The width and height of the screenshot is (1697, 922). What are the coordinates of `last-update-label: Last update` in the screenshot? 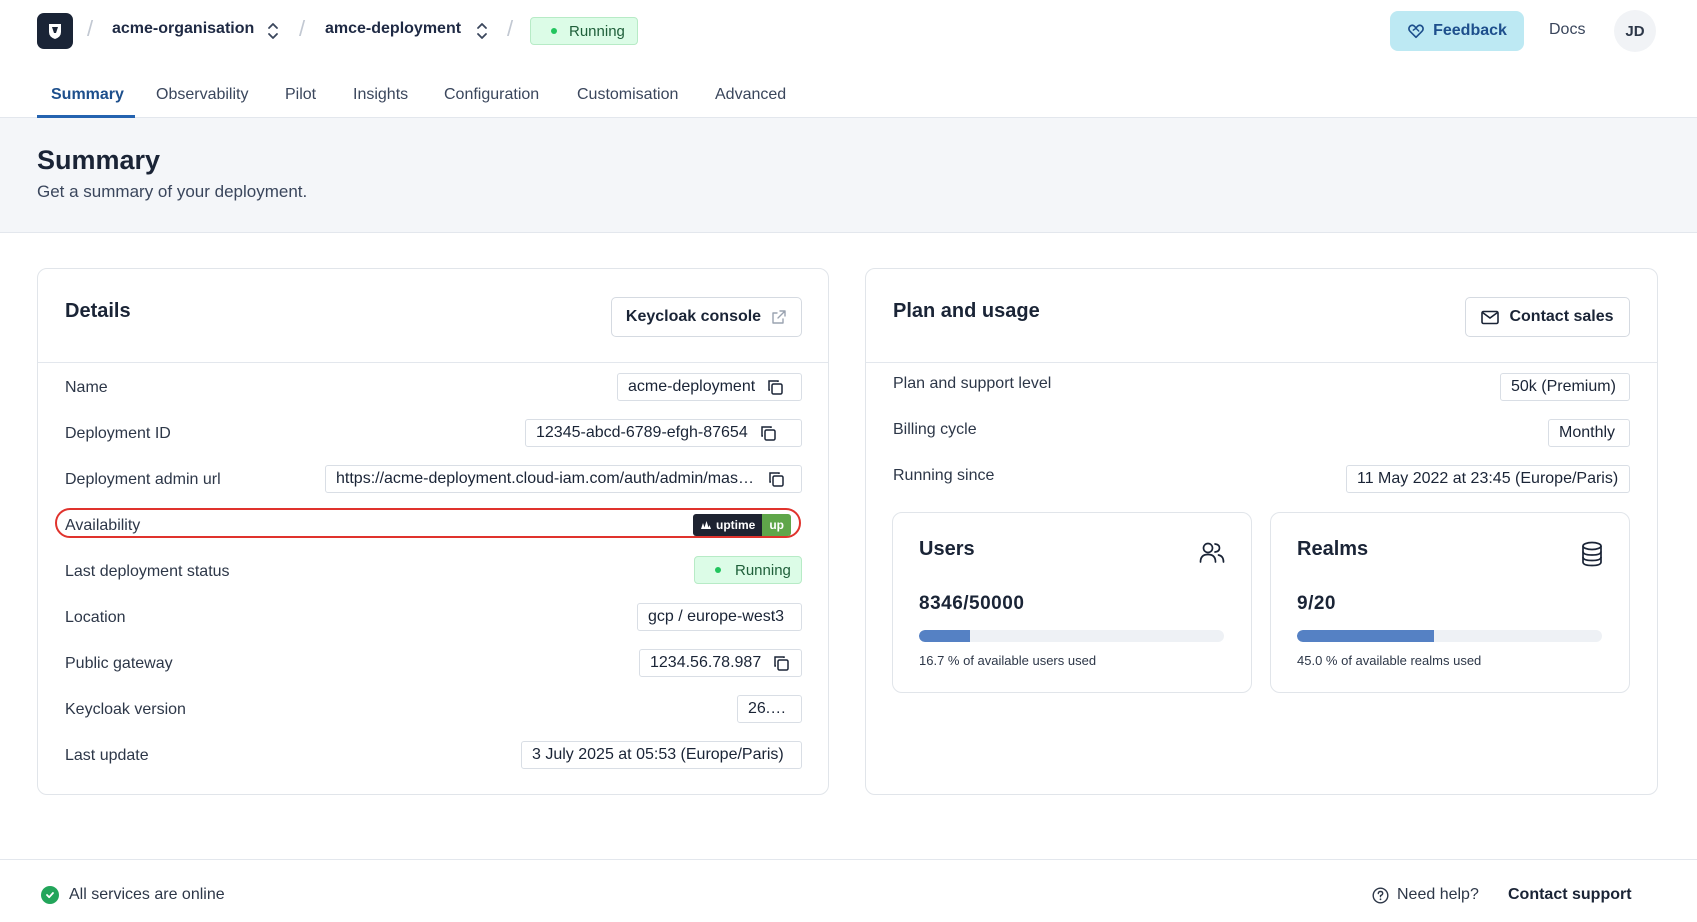 It's located at (107, 755).